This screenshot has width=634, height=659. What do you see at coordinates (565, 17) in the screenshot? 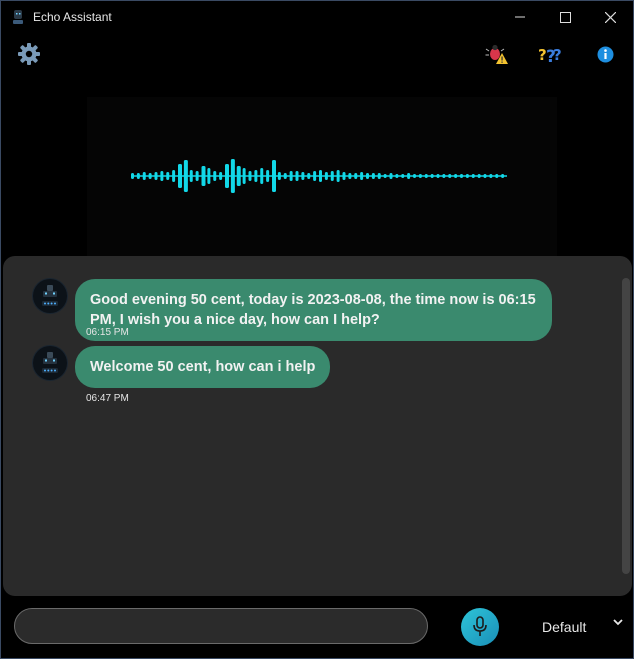
I see `maximize-button` at bounding box center [565, 17].